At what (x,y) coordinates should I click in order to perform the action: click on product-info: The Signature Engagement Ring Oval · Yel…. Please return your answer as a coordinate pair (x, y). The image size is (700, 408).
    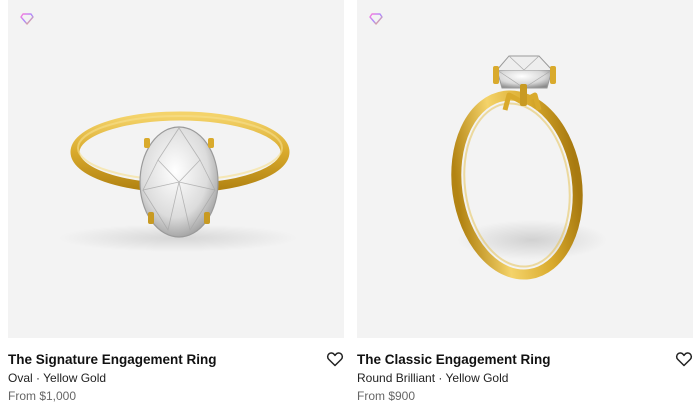
    Looking at the image, I should click on (176, 371).